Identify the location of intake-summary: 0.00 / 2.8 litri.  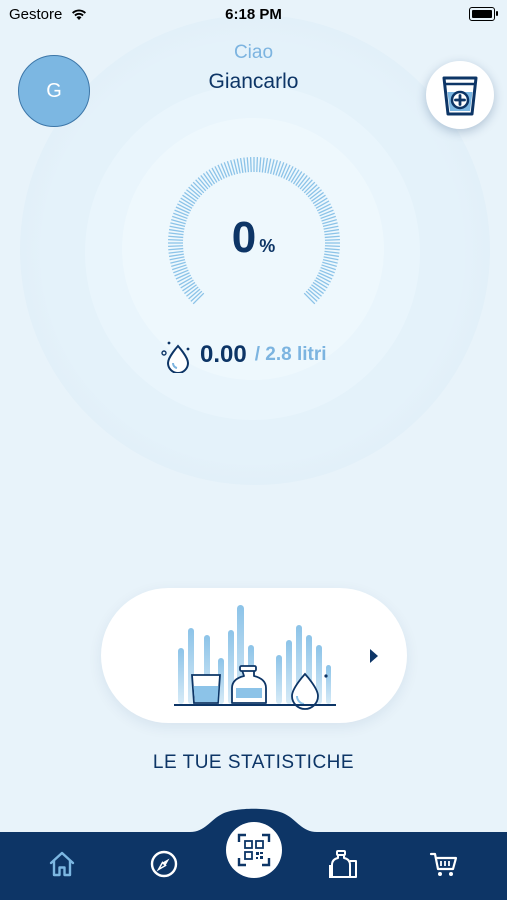
(243, 355).